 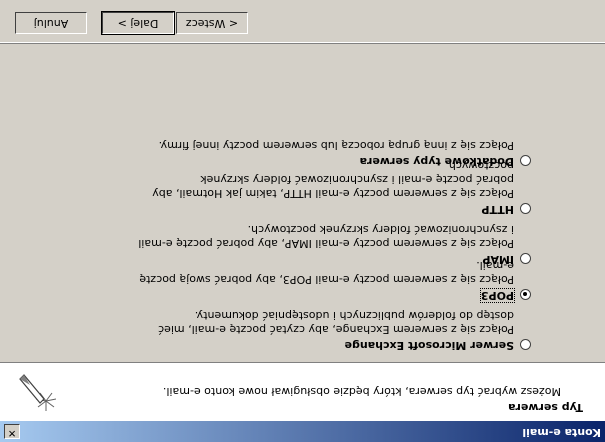 I want to click on title-bar: Konta e-mail ✕, so click(x=302, y=431).